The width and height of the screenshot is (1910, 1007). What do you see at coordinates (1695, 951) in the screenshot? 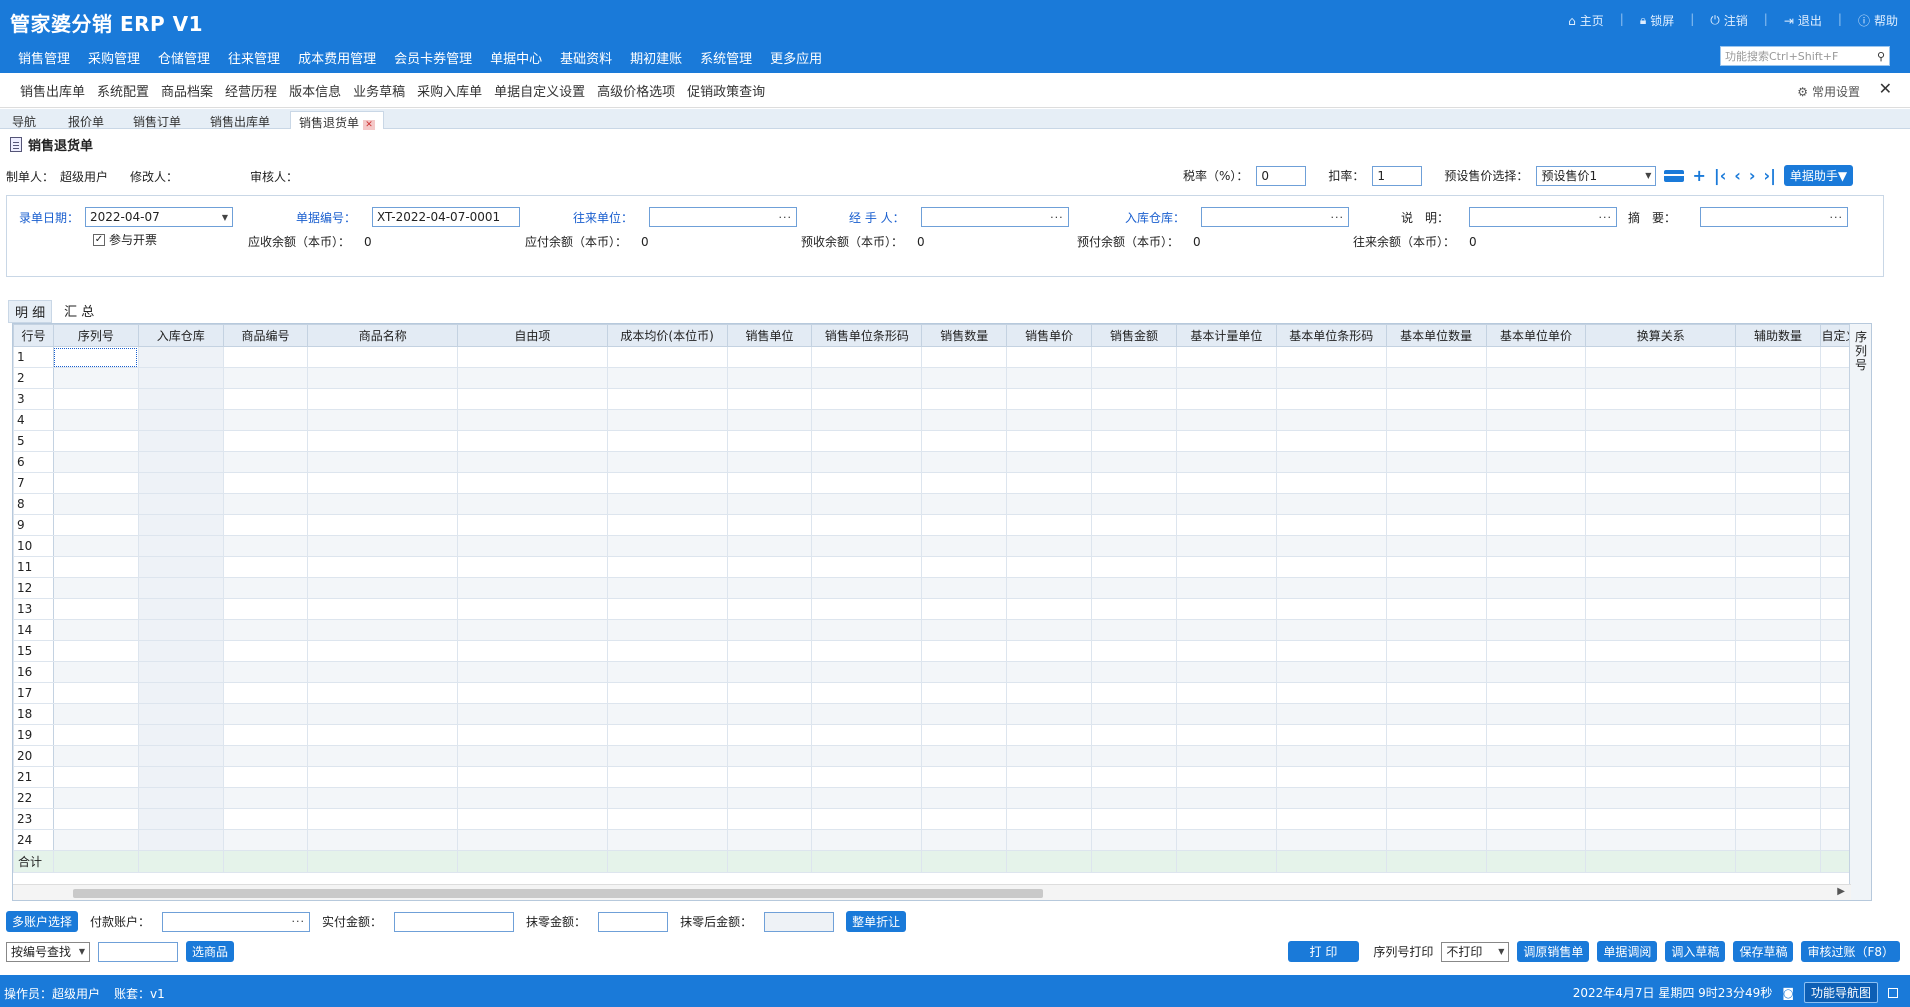
I see `load-draft-button: 调入草稿` at bounding box center [1695, 951].